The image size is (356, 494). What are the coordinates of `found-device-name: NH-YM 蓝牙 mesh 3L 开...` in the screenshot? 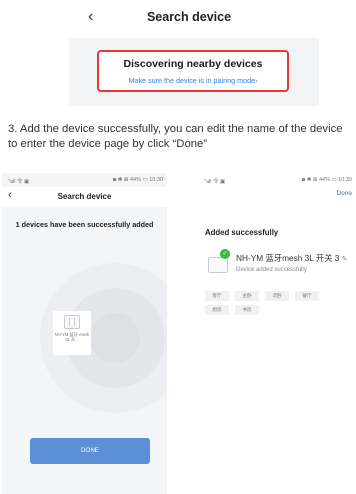 It's located at (72, 337).